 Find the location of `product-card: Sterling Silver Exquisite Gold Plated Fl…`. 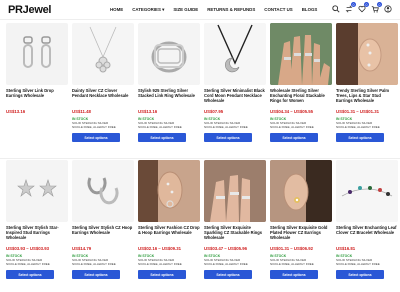

product-card: Sterling Silver Exquisite Gold Plated Fl… is located at coordinates (301, 220).